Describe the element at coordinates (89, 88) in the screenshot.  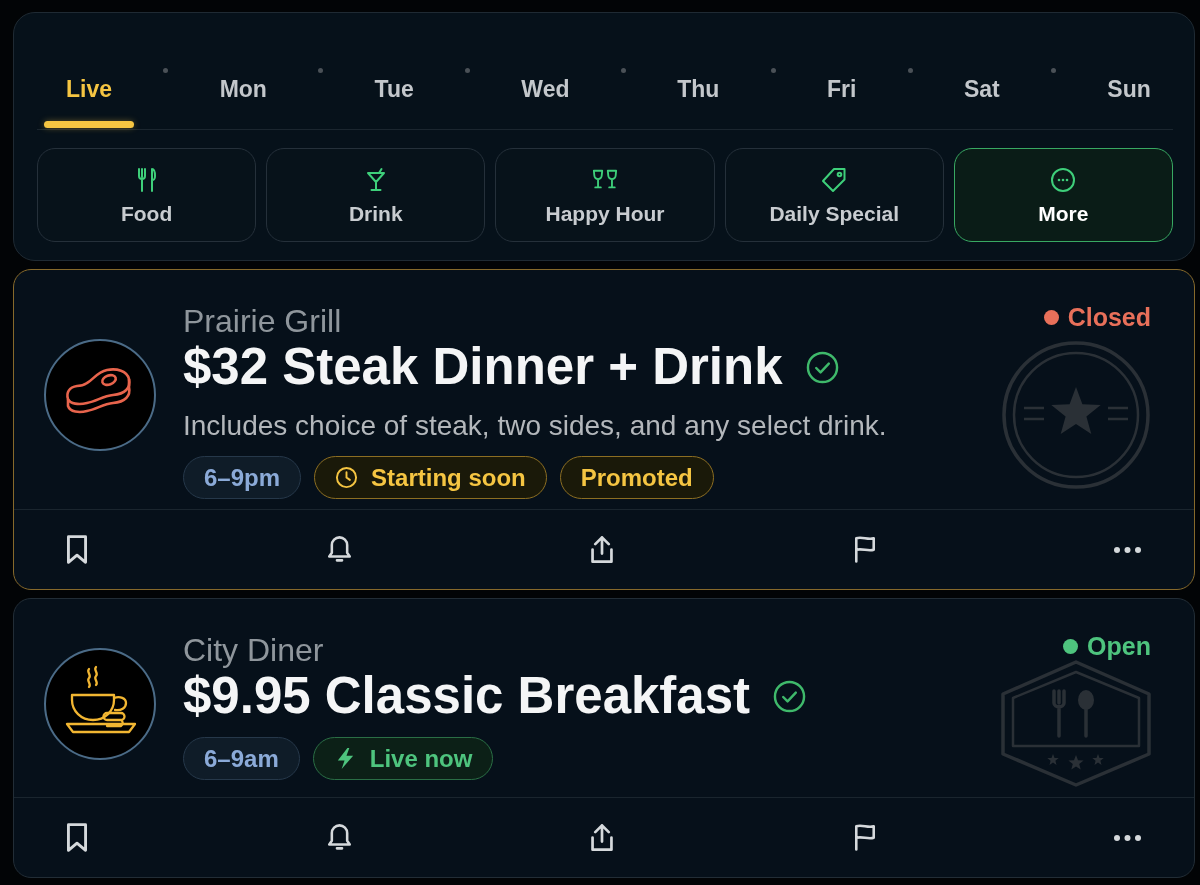
I see `day-tab: Live` at that location.